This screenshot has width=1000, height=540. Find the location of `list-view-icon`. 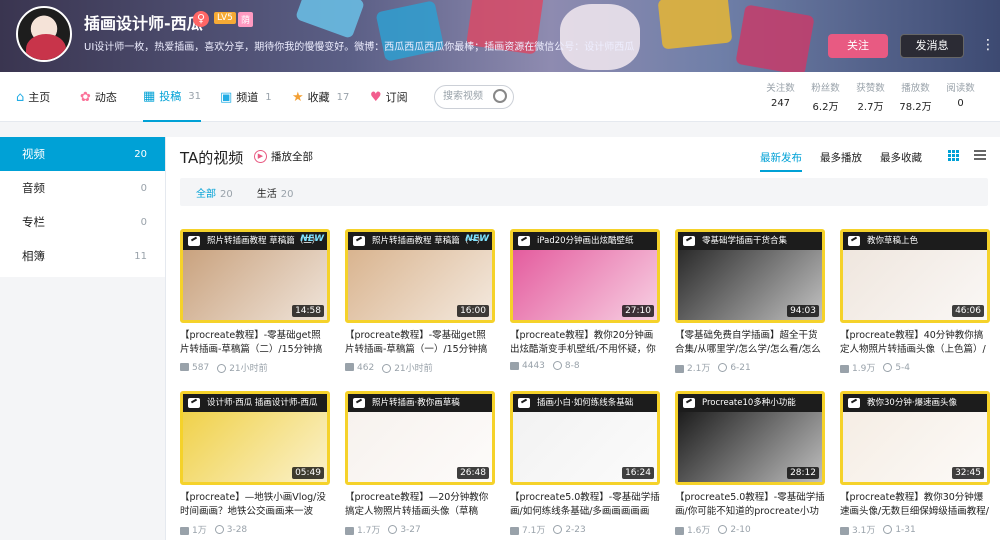

list-view-icon is located at coordinates (980, 156).